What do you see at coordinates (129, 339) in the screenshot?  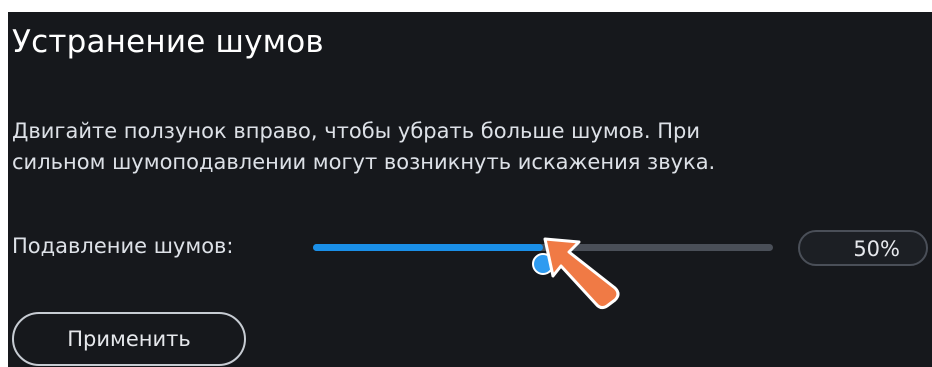 I see `apply-button: Применить` at bounding box center [129, 339].